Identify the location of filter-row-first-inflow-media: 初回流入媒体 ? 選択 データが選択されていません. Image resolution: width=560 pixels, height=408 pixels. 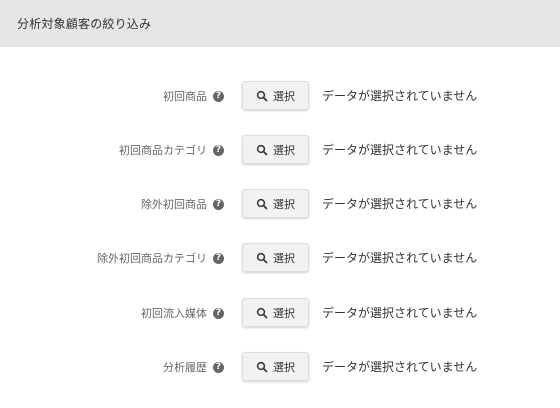
(280, 313).